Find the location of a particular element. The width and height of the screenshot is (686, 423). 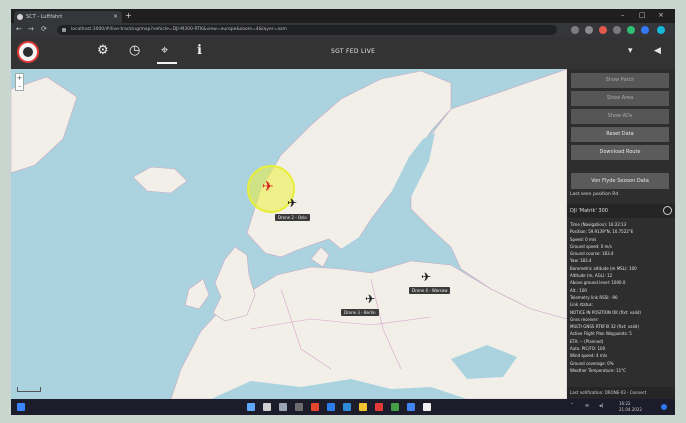

os-taskbar: ˄ ≋ ◂) 16:22 21.04.2022 is located at coordinates (343, 407).